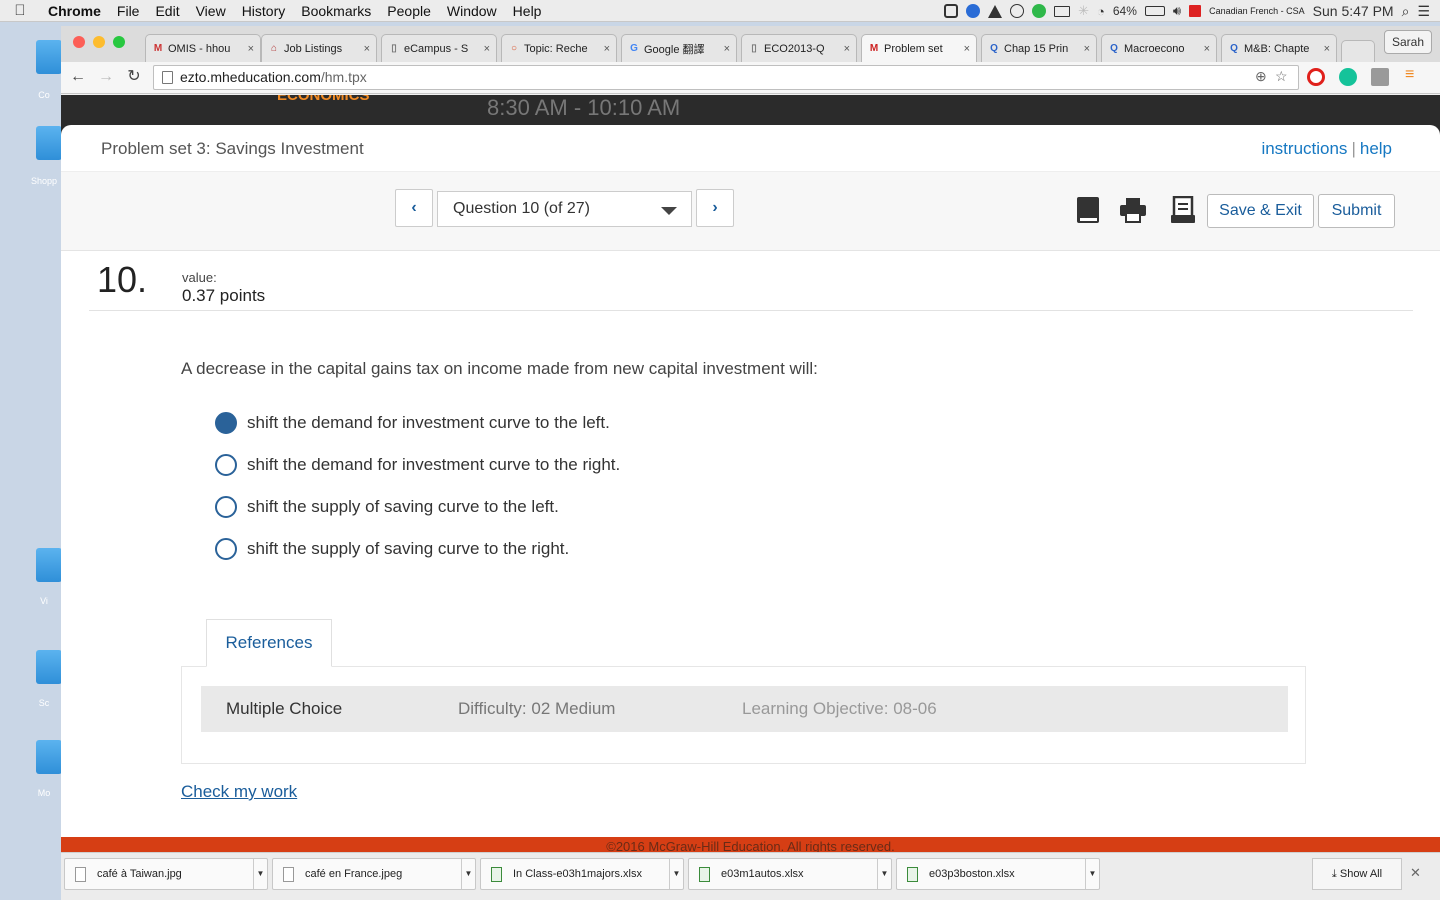 The width and height of the screenshot is (1440, 900). I want to click on minimize-window-button, so click(99, 42).